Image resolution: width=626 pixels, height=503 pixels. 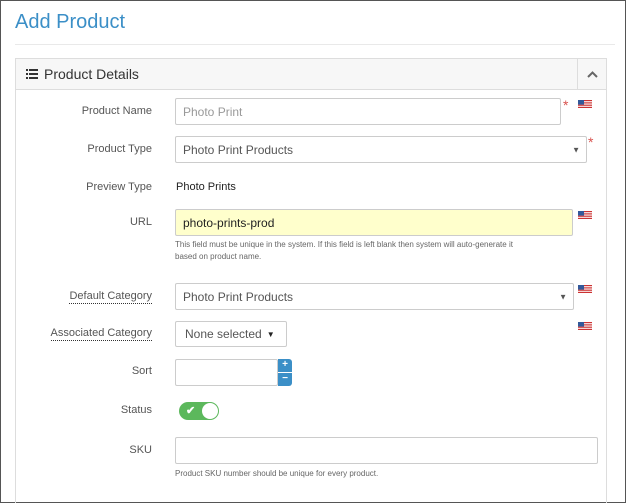 I want to click on toggle-knob, so click(x=210, y=411).